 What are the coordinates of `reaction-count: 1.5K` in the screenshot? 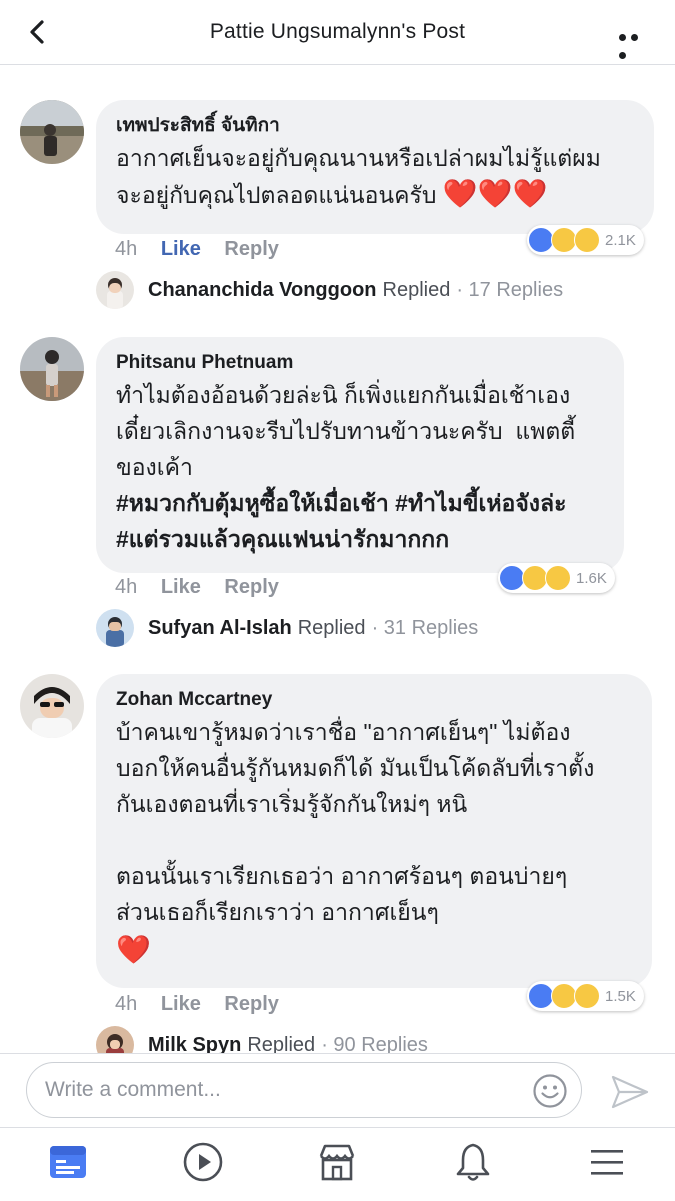 It's located at (620, 996).